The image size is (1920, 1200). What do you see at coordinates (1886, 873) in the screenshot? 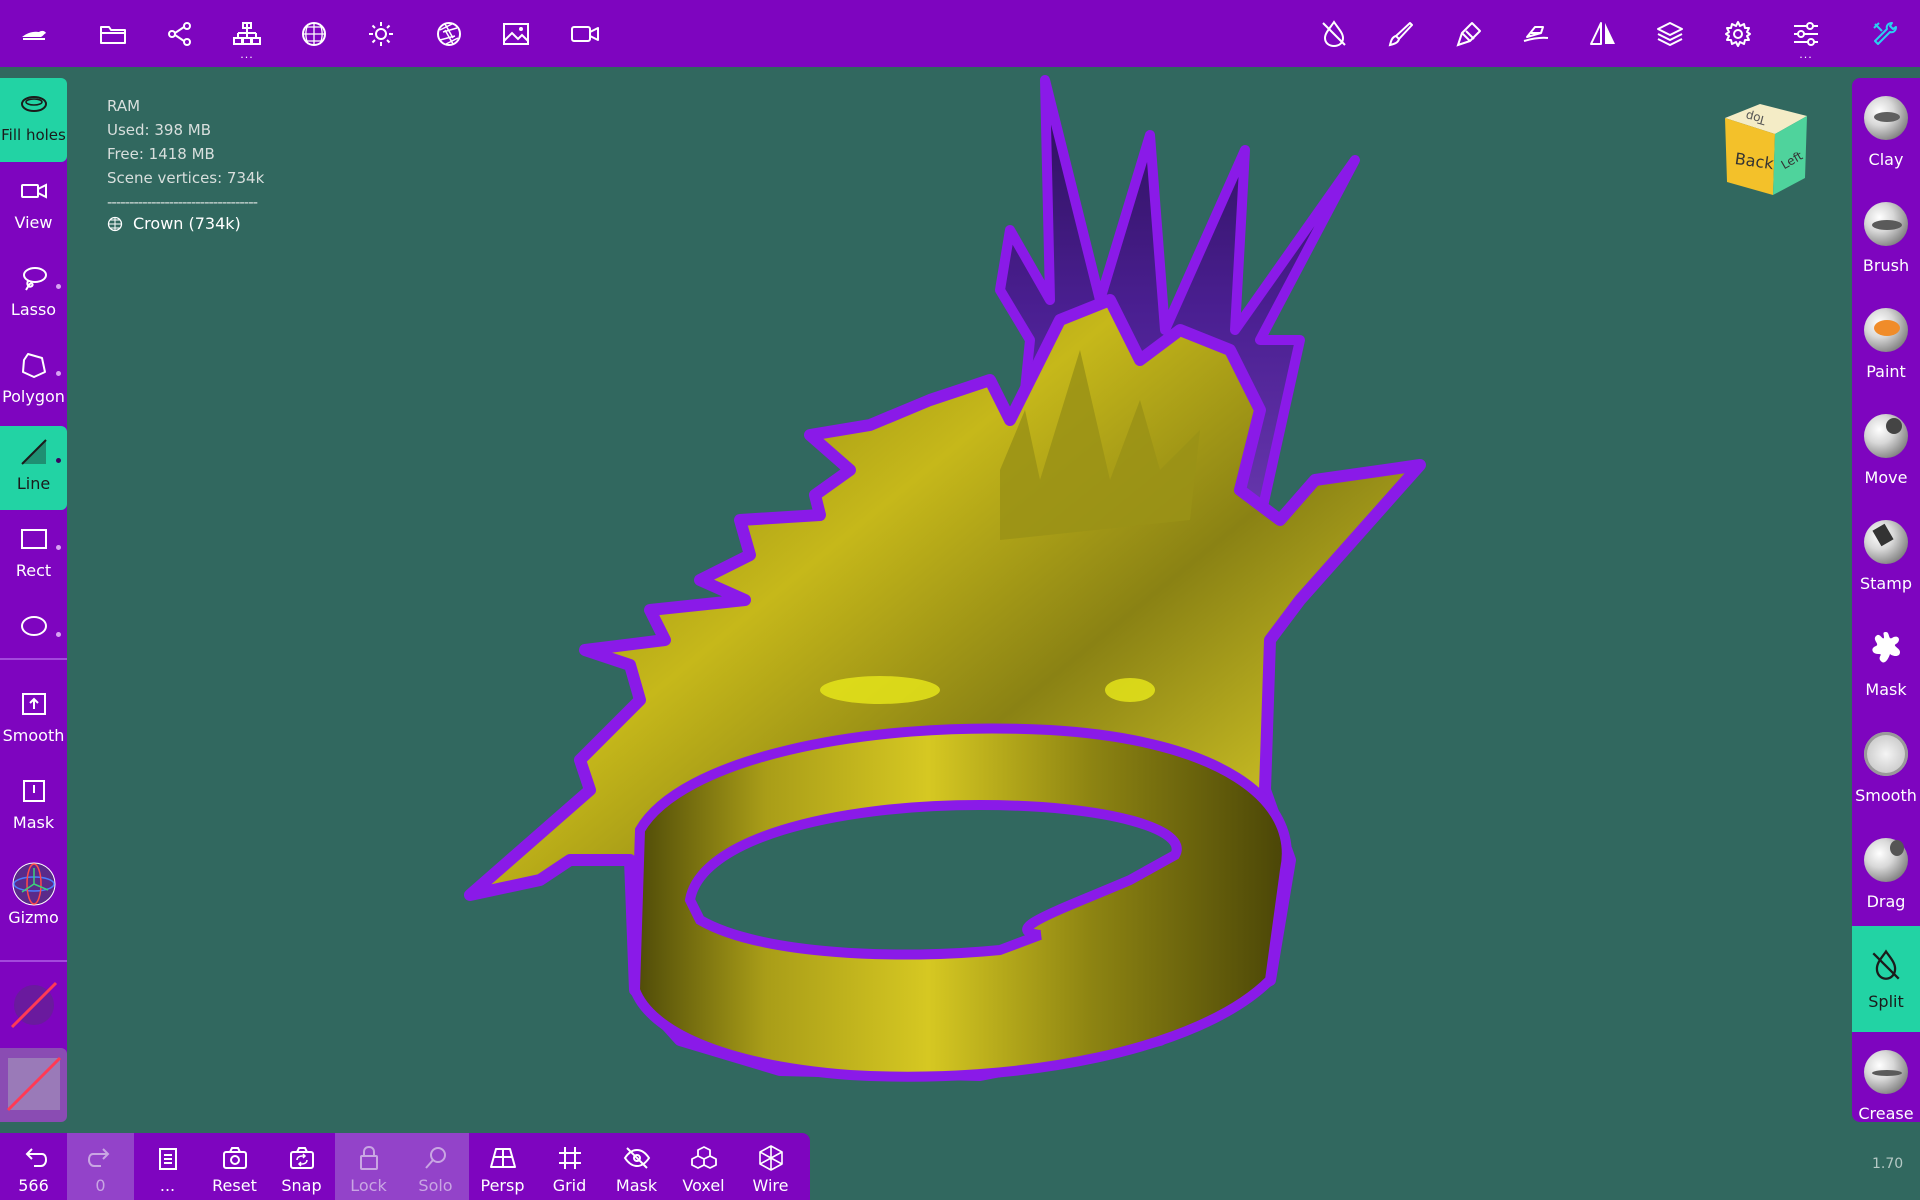
I see `brush-drag: Drag` at bounding box center [1886, 873].